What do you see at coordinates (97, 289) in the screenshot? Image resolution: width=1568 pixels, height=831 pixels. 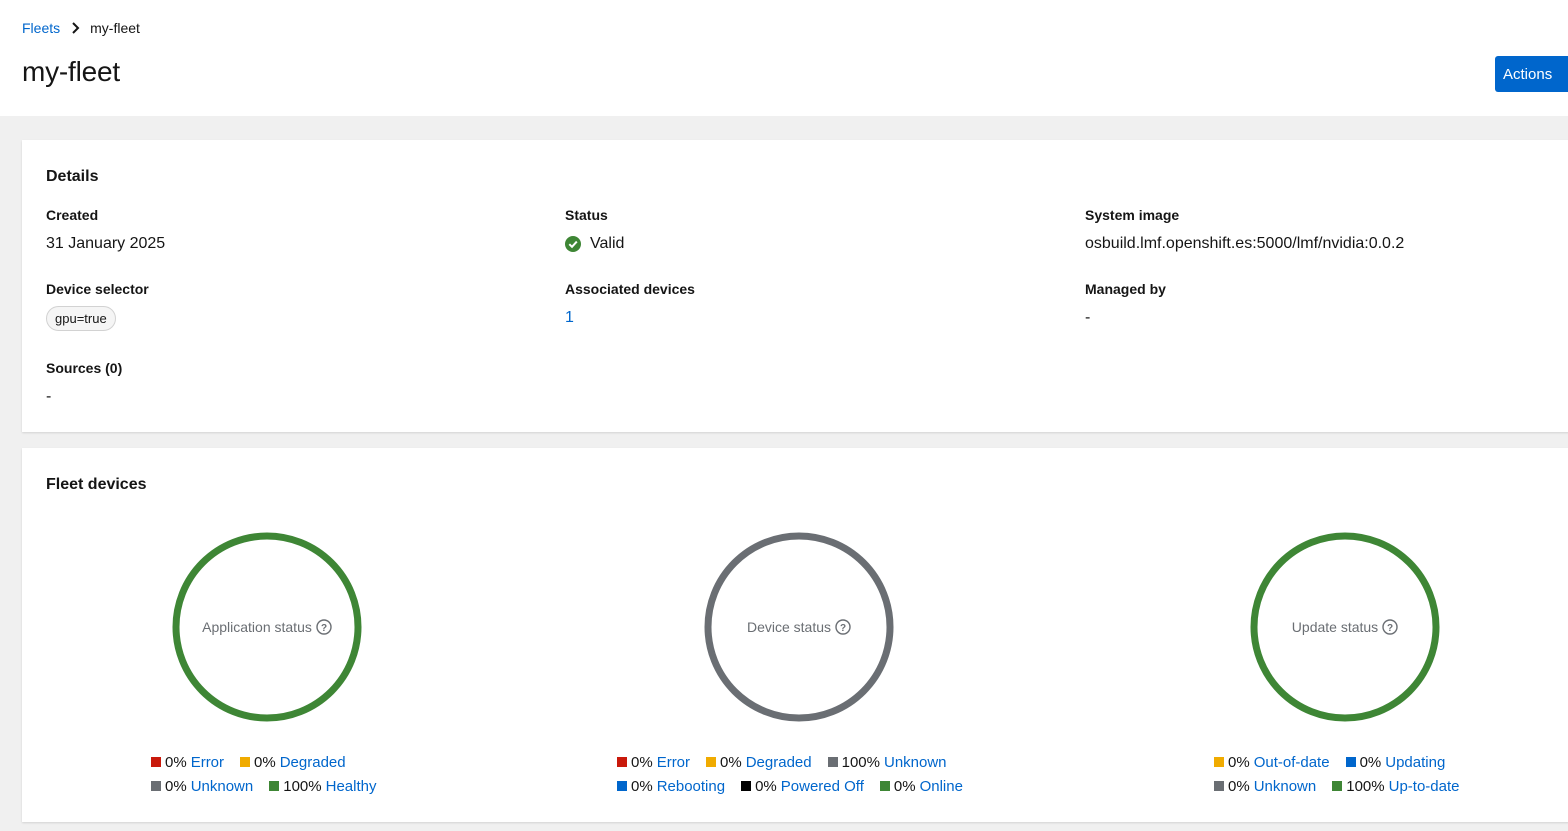 I see `device-selector-label: Device selector` at bounding box center [97, 289].